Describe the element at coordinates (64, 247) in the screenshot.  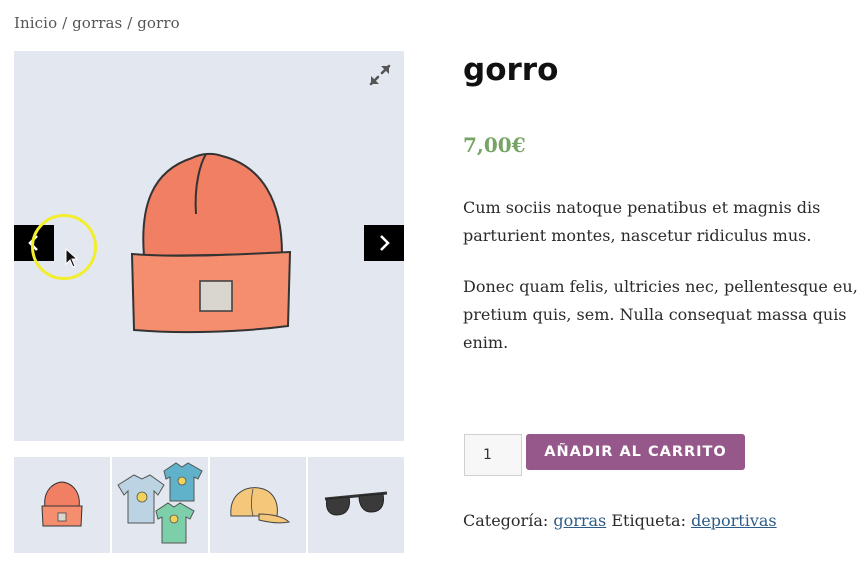
I see `cursor-highlight-ring` at that location.